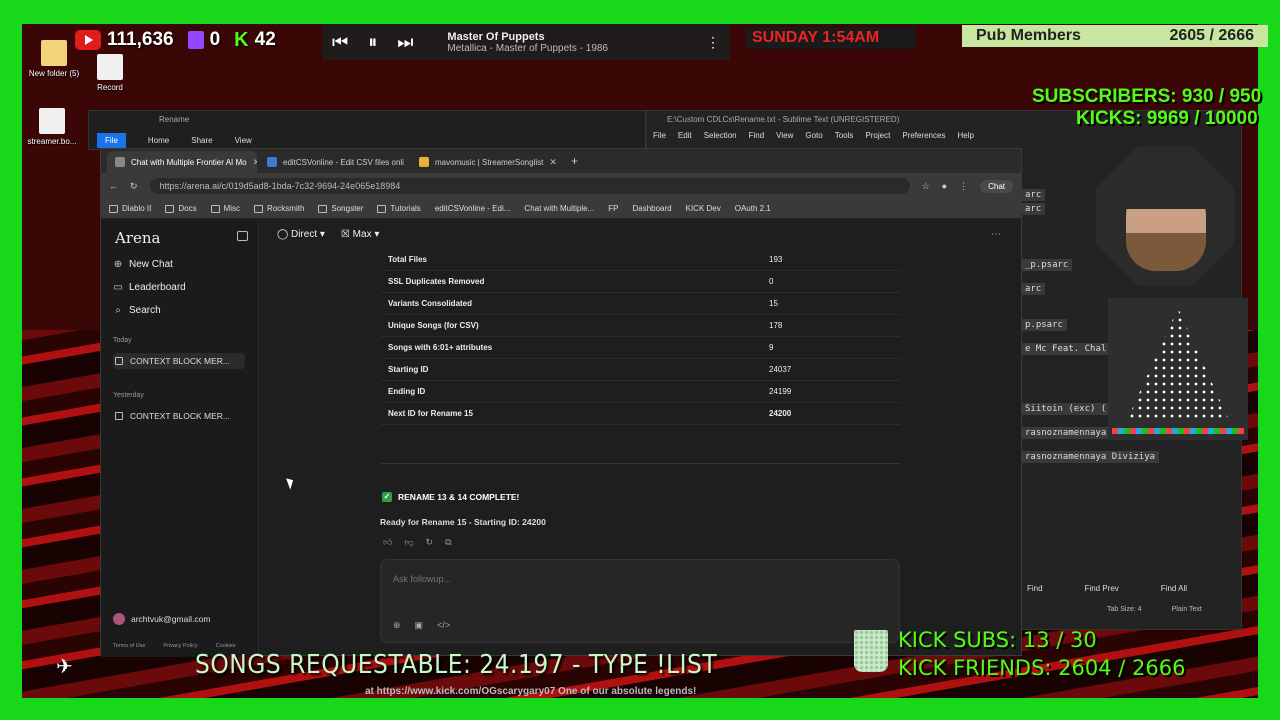 The width and height of the screenshot is (1280, 720). I want to click on bookmark-tutorials: Tutorials, so click(399, 208).